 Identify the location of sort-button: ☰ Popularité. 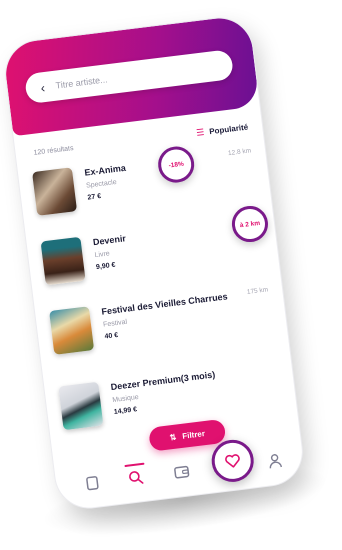
(222, 129).